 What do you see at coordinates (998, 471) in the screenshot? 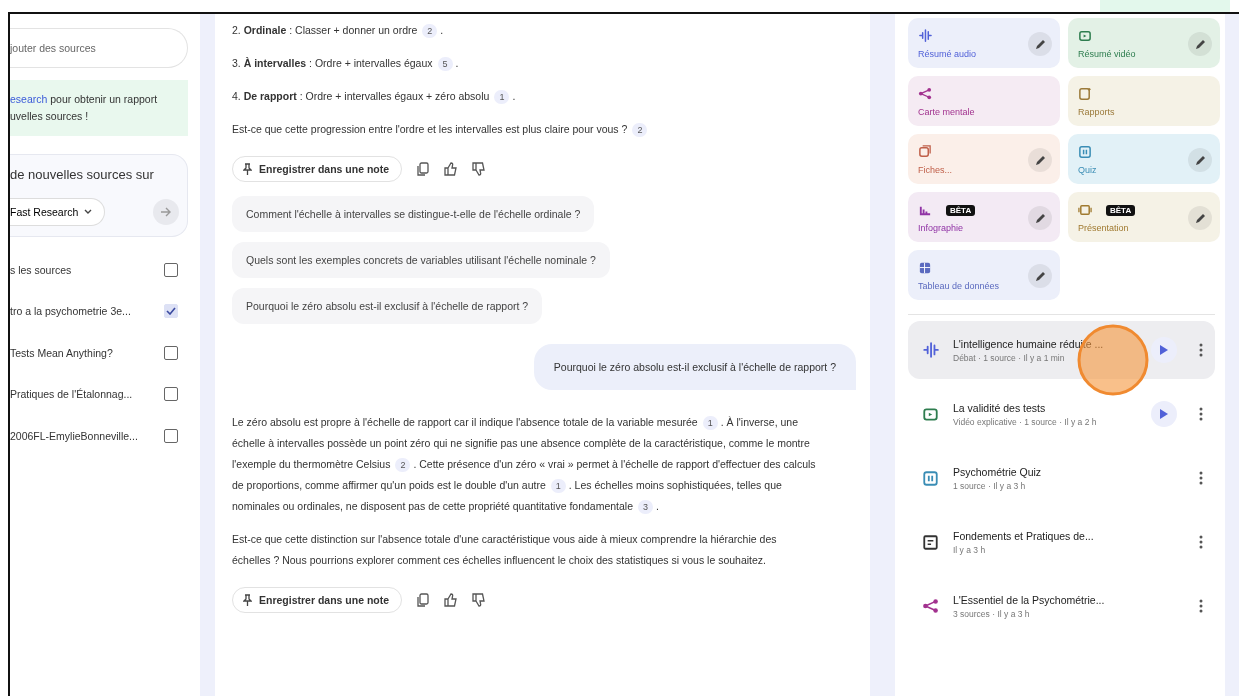
I see `note-title: Psychométrie Quiz` at bounding box center [998, 471].